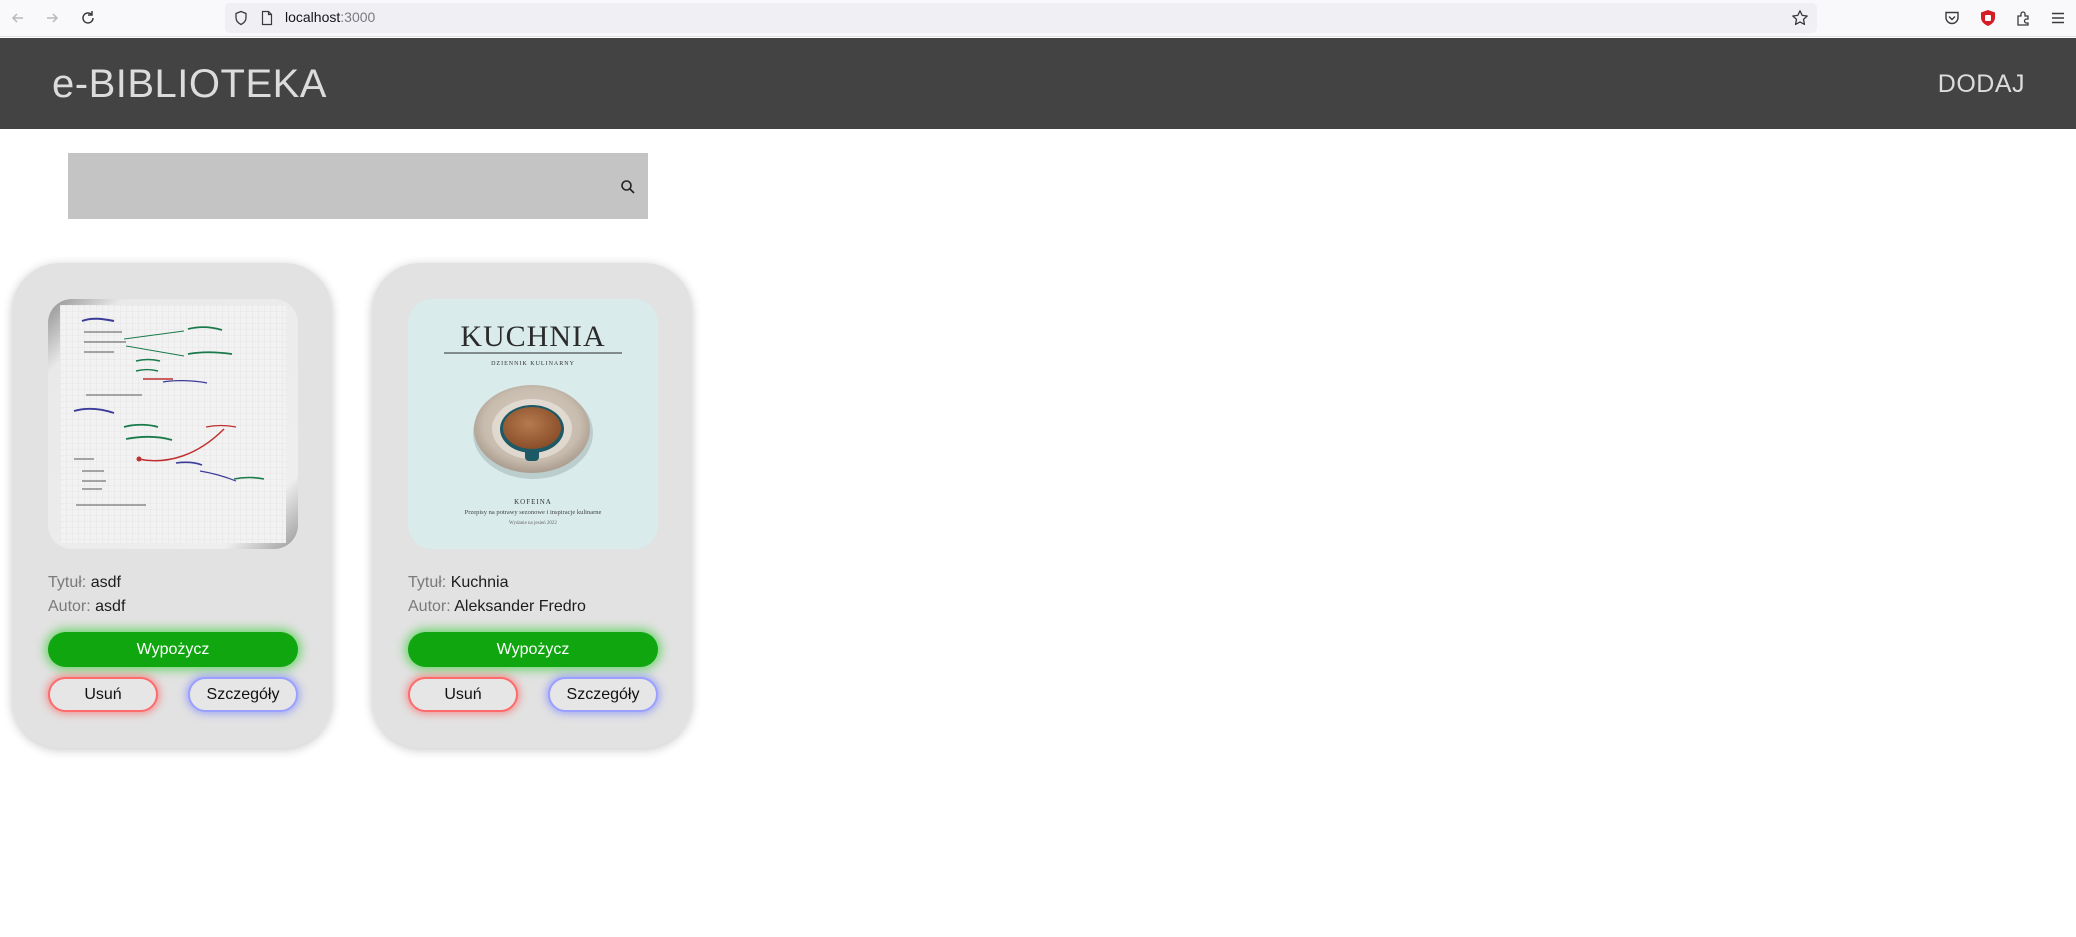 The width and height of the screenshot is (2076, 937). What do you see at coordinates (52, 18) in the screenshot?
I see `forward-icon` at bounding box center [52, 18].